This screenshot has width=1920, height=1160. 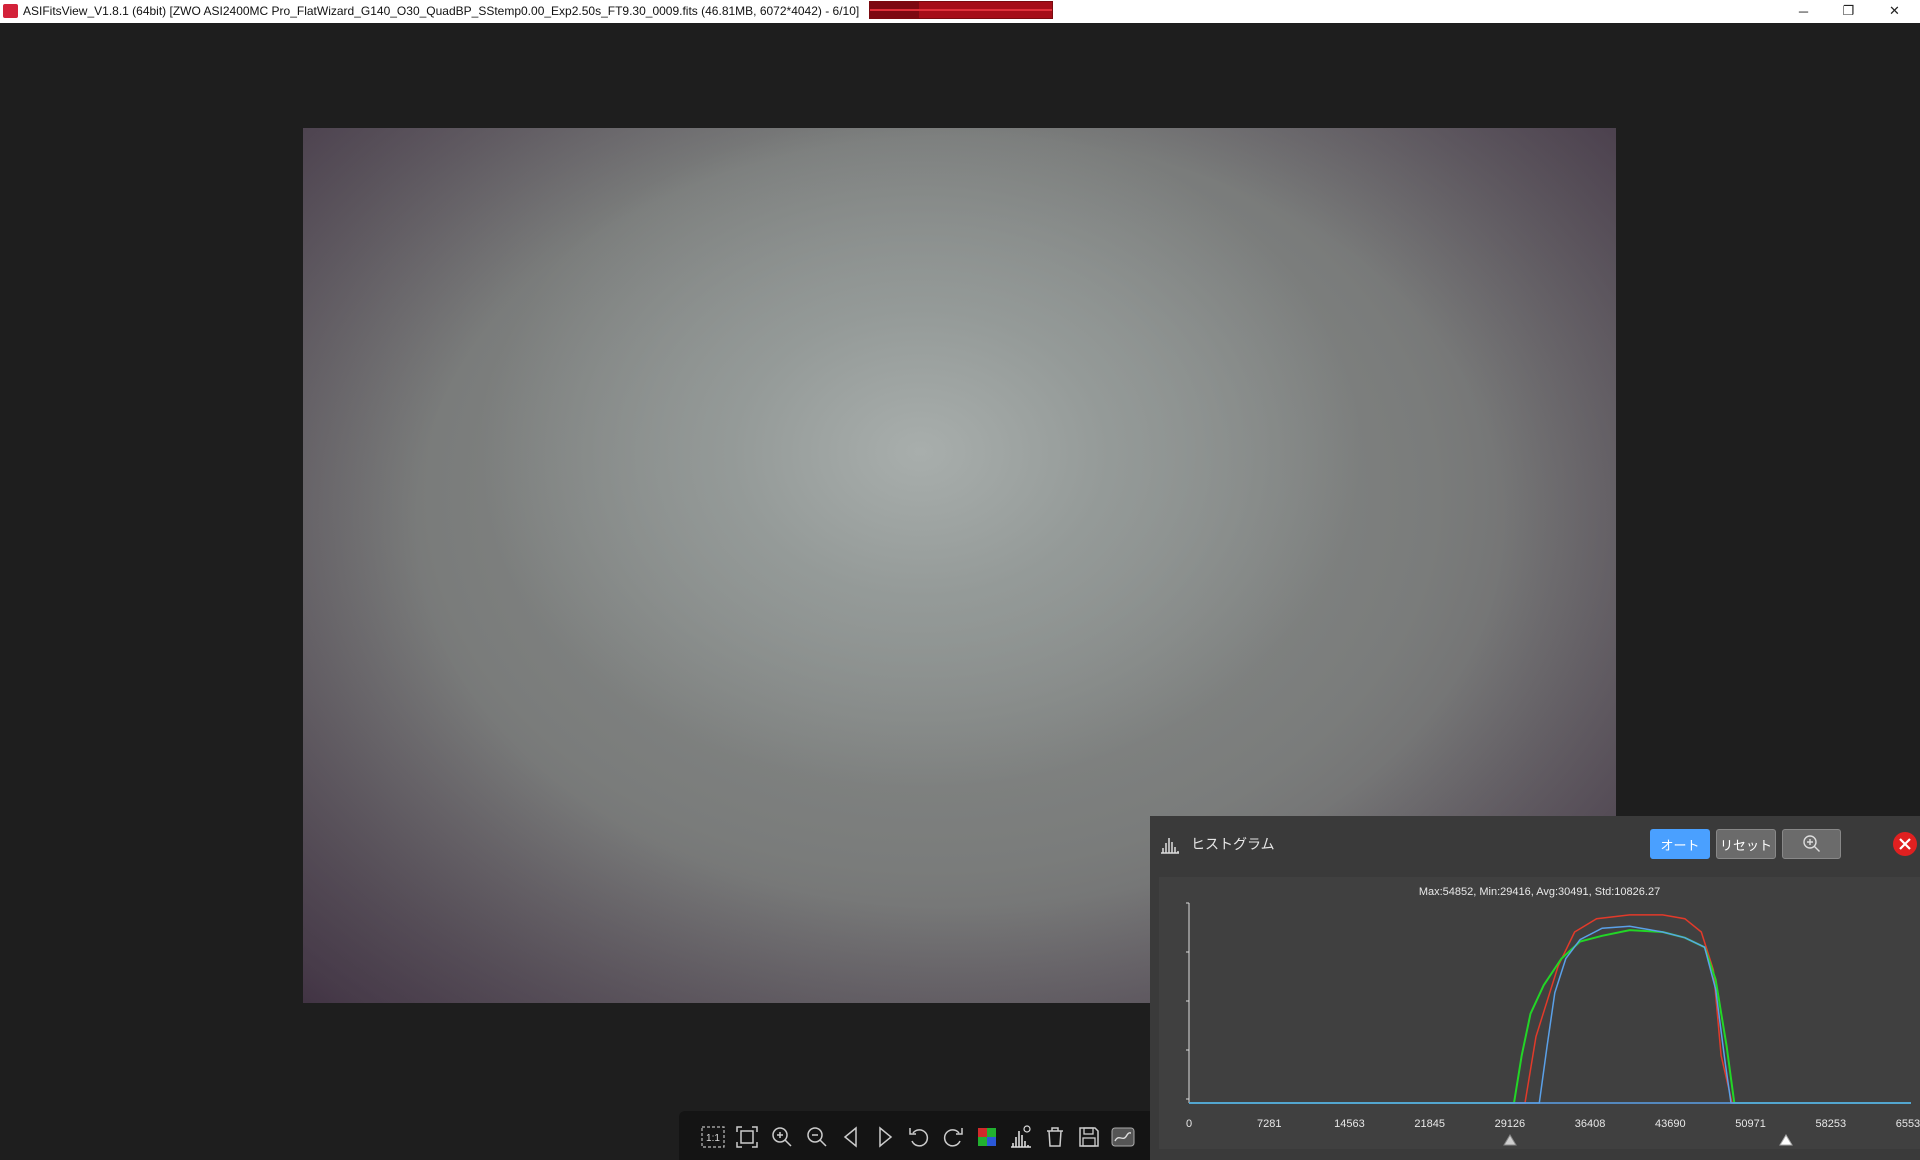 I want to click on reset-button: リセット, so click(x=1746, y=844).